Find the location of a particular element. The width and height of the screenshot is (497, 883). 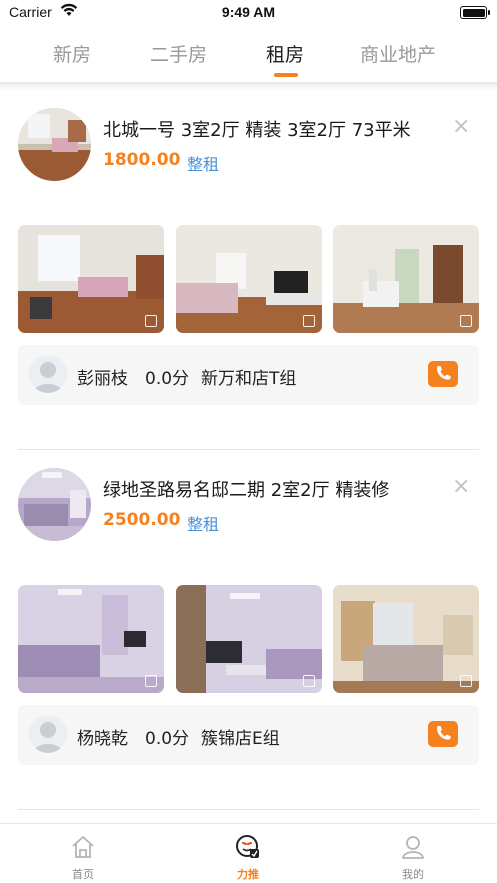

nav-label-recommend: 力推 is located at coordinates (248, 874).